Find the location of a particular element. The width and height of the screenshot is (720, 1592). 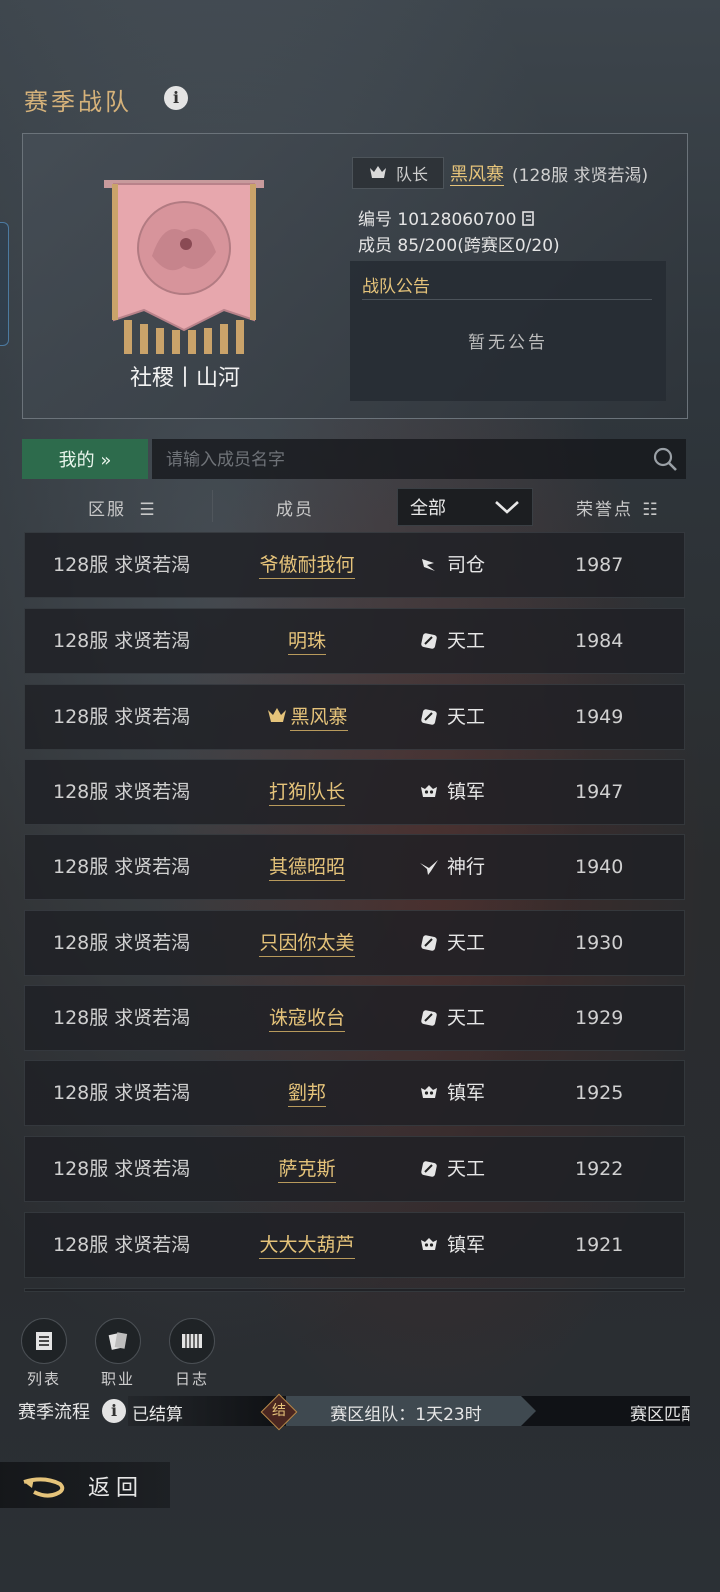

member-row: 128服 求贤若渴 打狗队长 镇军 1947 is located at coordinates (354, 792).